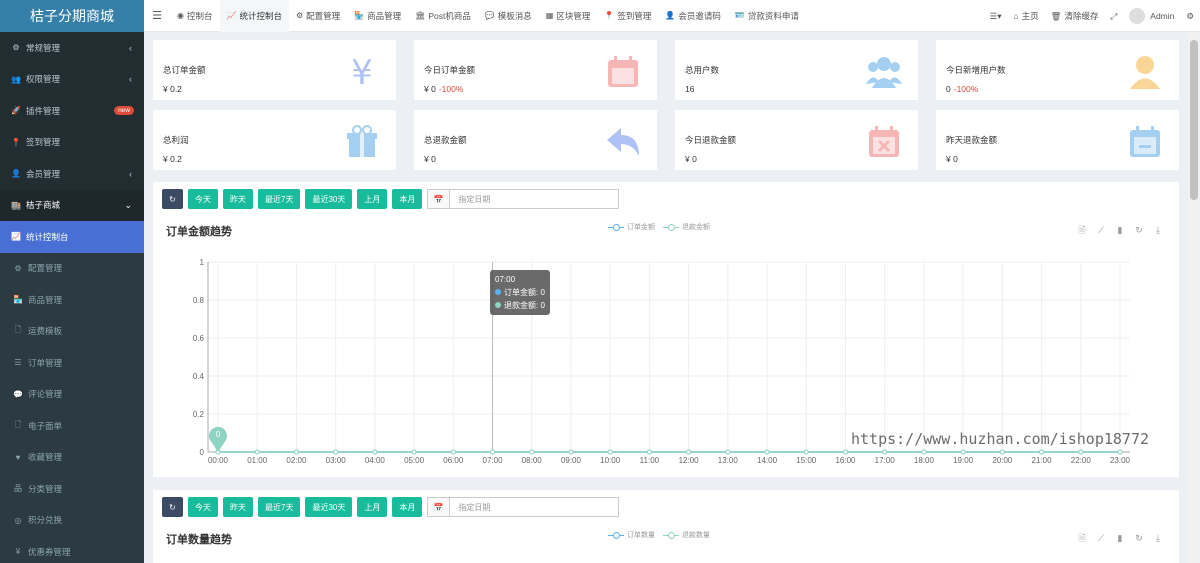 The width and height of the screenshot is (1200, 563). I want to click on fullscreen-icon: ⤢, so click(1113, 16).